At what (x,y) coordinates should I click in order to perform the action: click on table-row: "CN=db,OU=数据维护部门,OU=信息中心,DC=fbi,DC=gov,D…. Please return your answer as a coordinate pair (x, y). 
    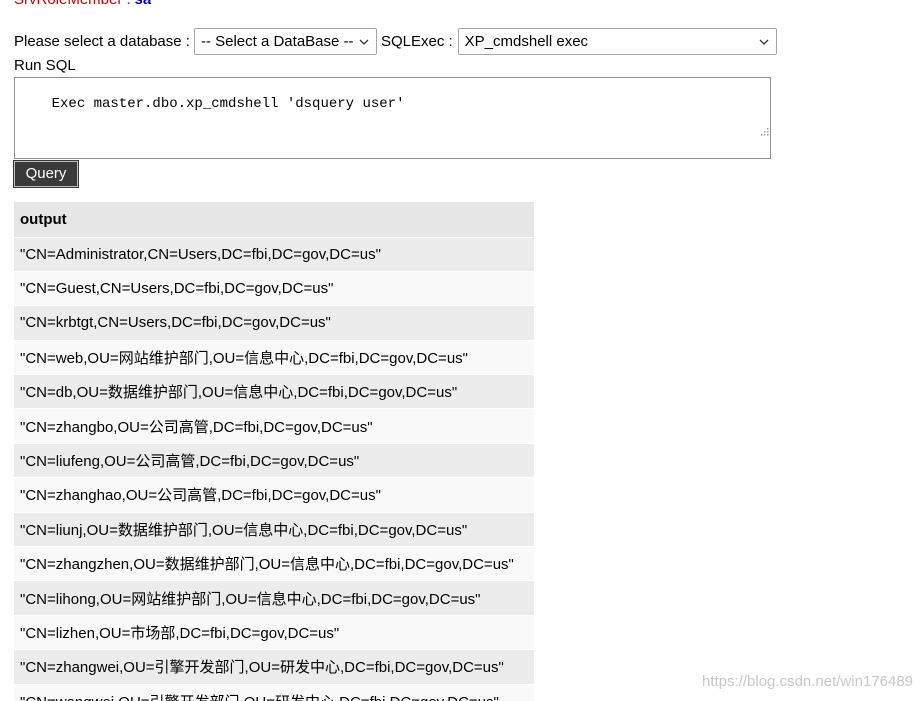
    Looking at the image, I should click on (274, 392).